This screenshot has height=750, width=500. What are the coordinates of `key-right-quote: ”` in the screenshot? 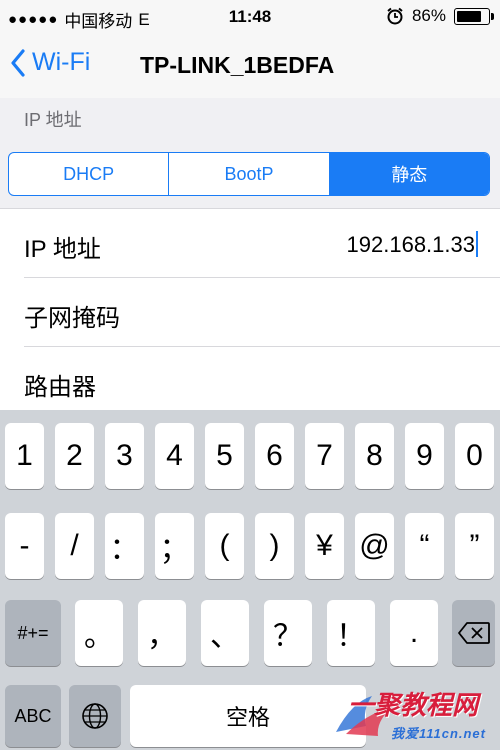 It's located at (474, 546).